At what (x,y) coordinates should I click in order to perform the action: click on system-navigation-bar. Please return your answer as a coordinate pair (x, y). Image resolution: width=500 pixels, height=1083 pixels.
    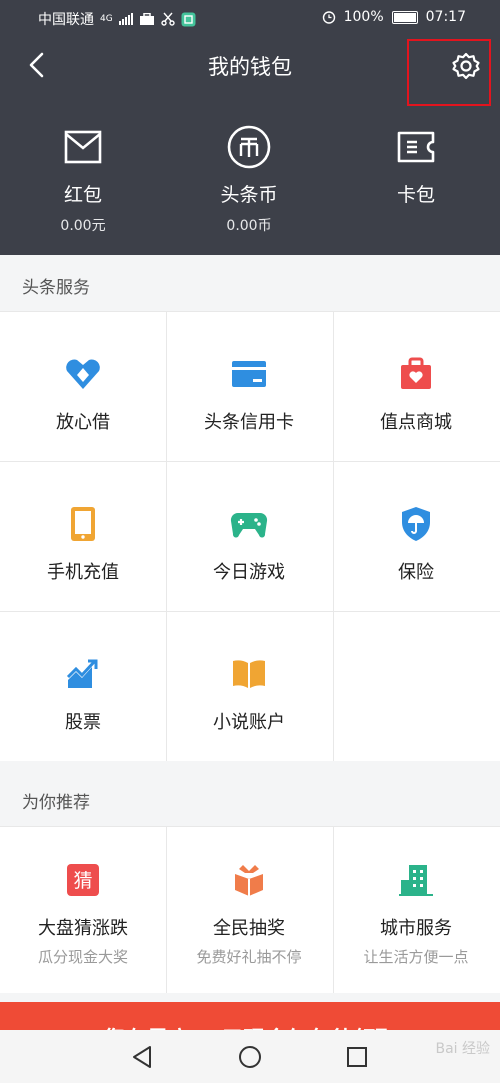
    Looking at the image, I should click on (250, 1056).